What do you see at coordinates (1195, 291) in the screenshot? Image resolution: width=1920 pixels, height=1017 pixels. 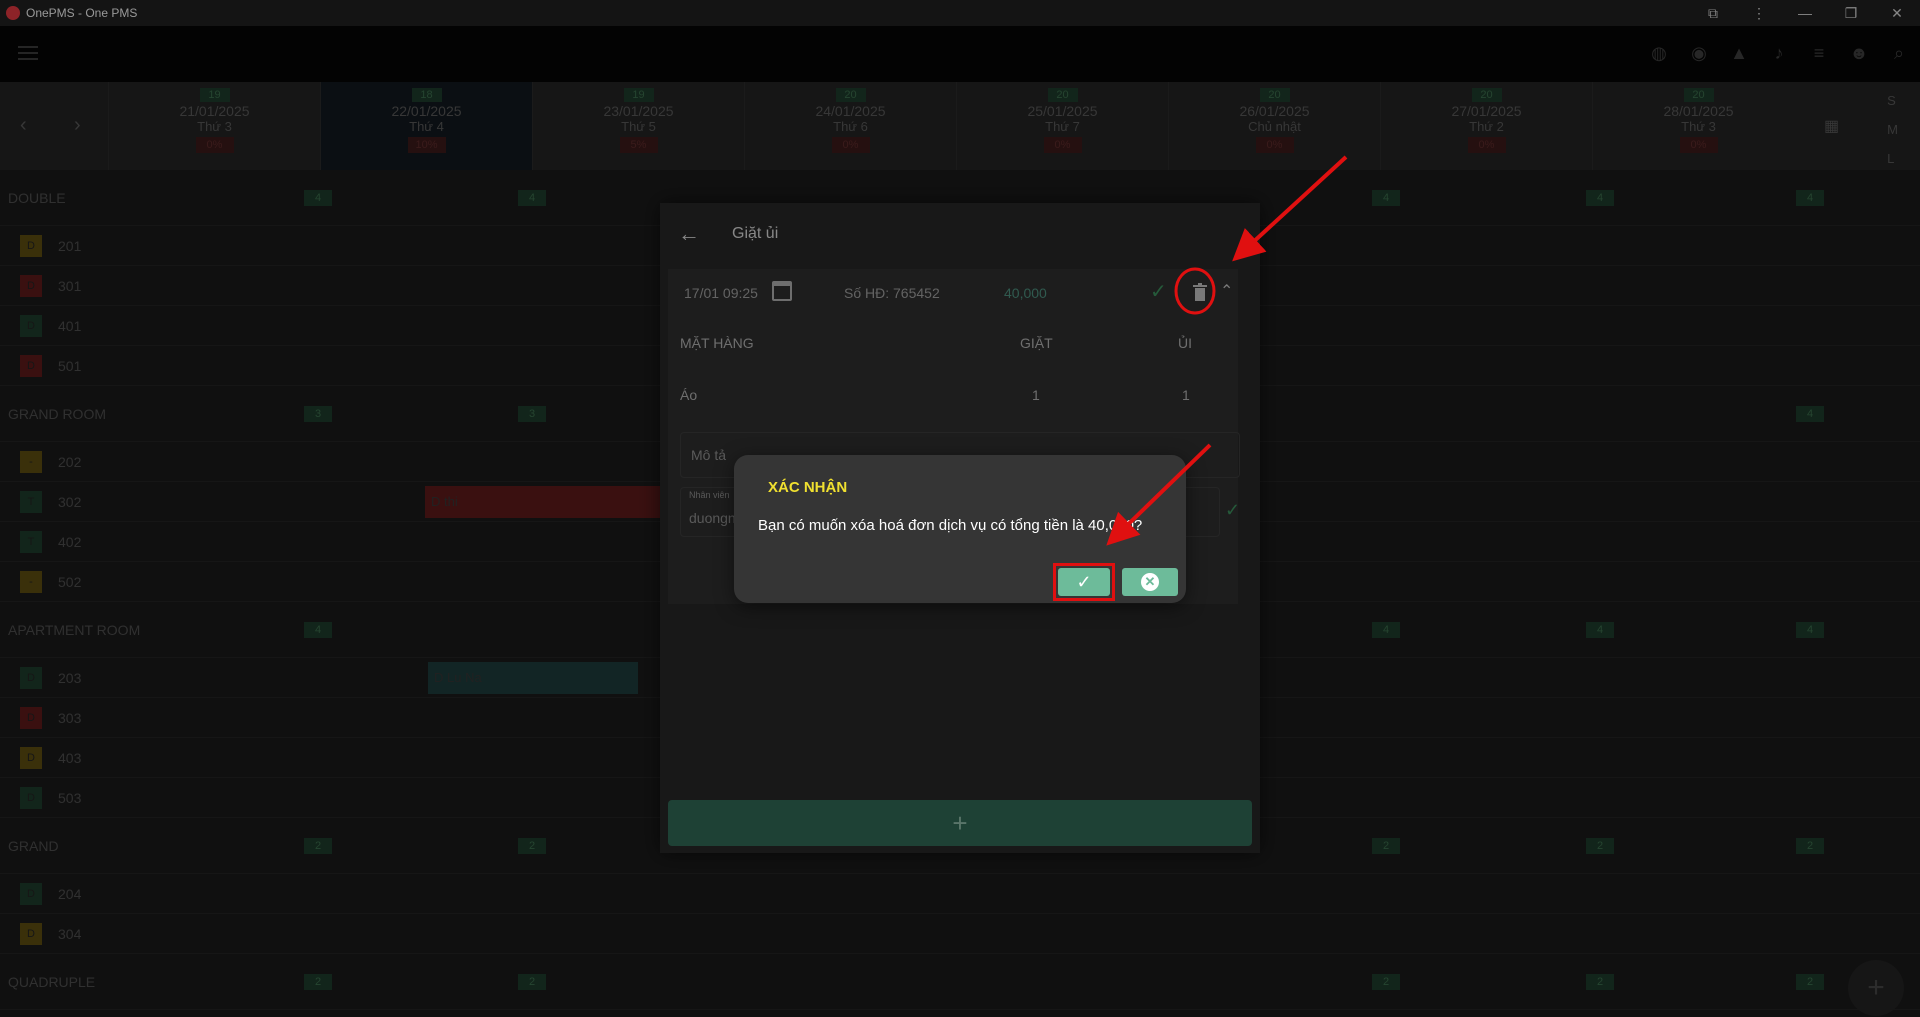 I see `highlight-circle` at bounding box center [1195, 291].